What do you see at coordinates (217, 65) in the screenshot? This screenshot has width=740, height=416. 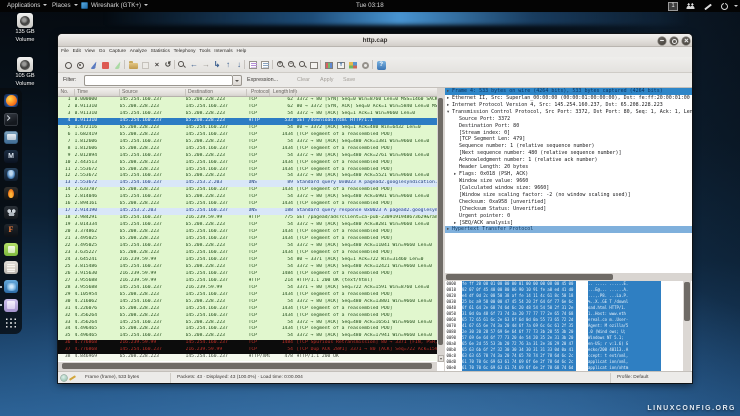 I see `go-to-packet-button: ↳` at bounding box center [217, 65].